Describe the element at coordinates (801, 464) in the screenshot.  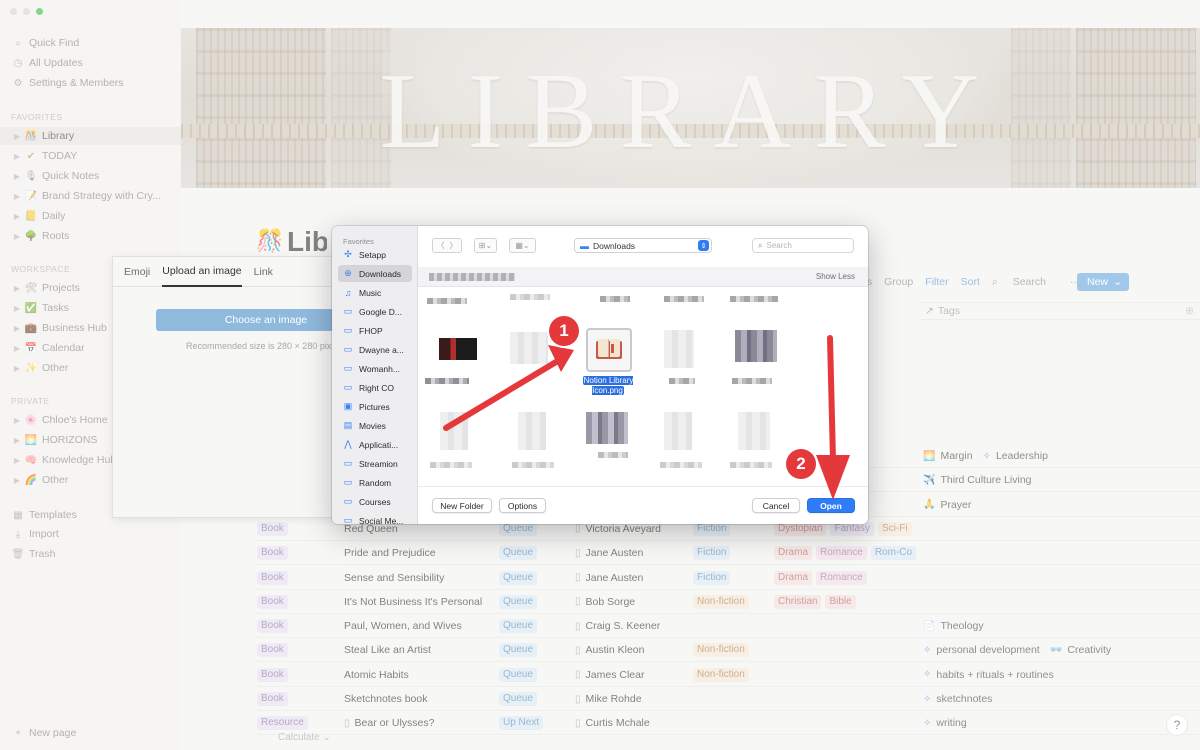
I see `step-2-badge: 2` at that location.